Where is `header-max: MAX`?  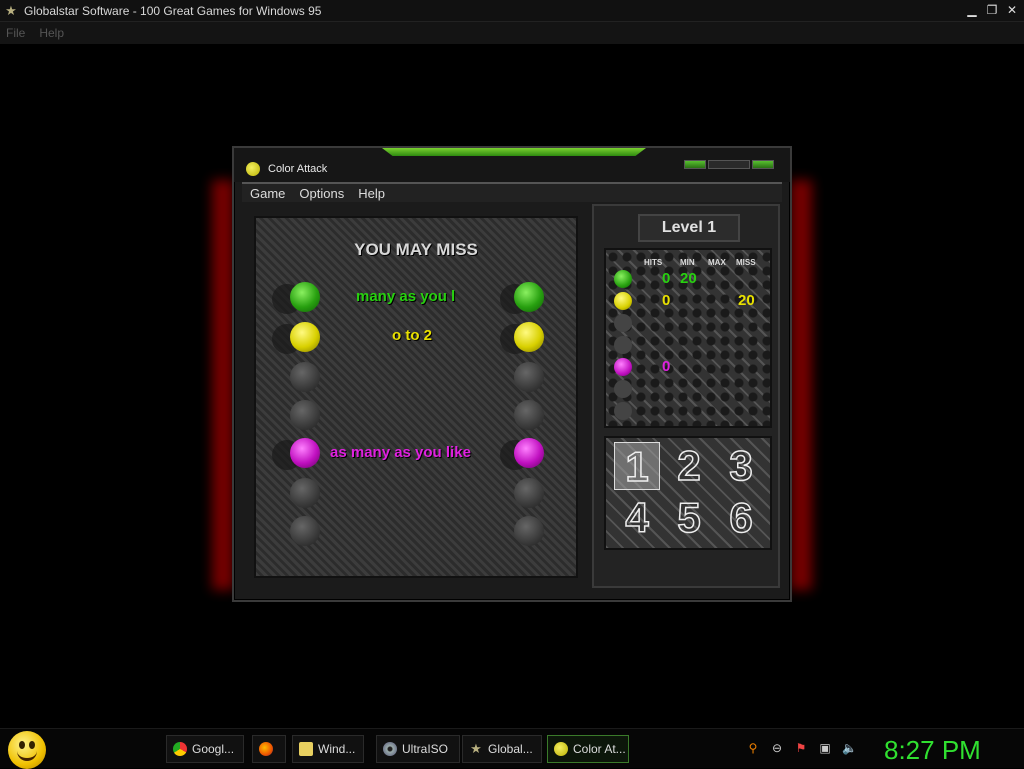 header-max: MAX is located at coordinates (717, 262).